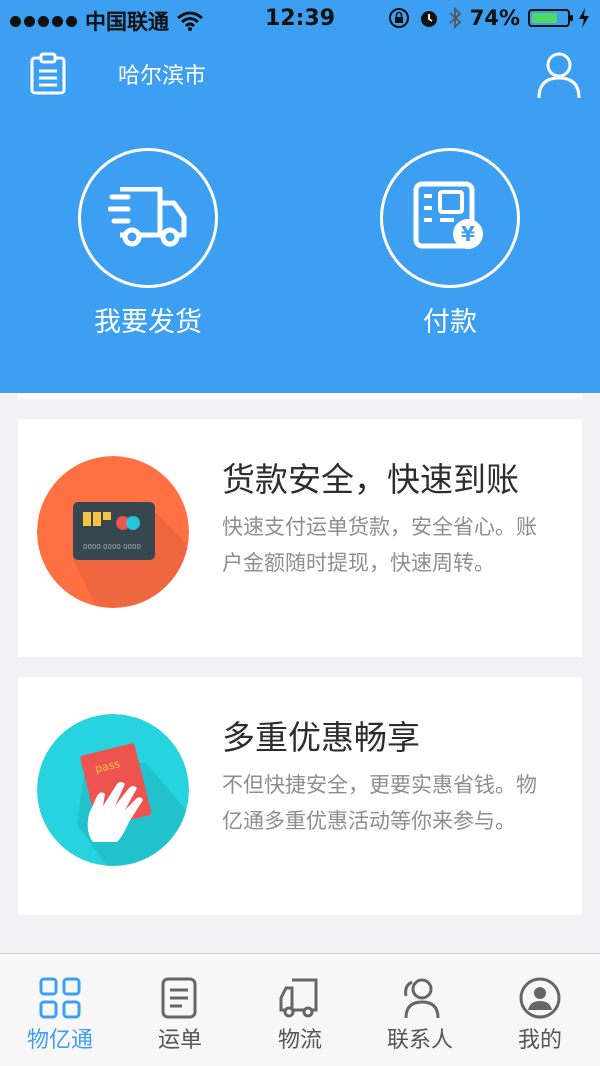  I want to click on card-description: 不但快捷安全，更要实惠省钱。物亿通多重优惠活动等你来参与。, so click(379, 803).